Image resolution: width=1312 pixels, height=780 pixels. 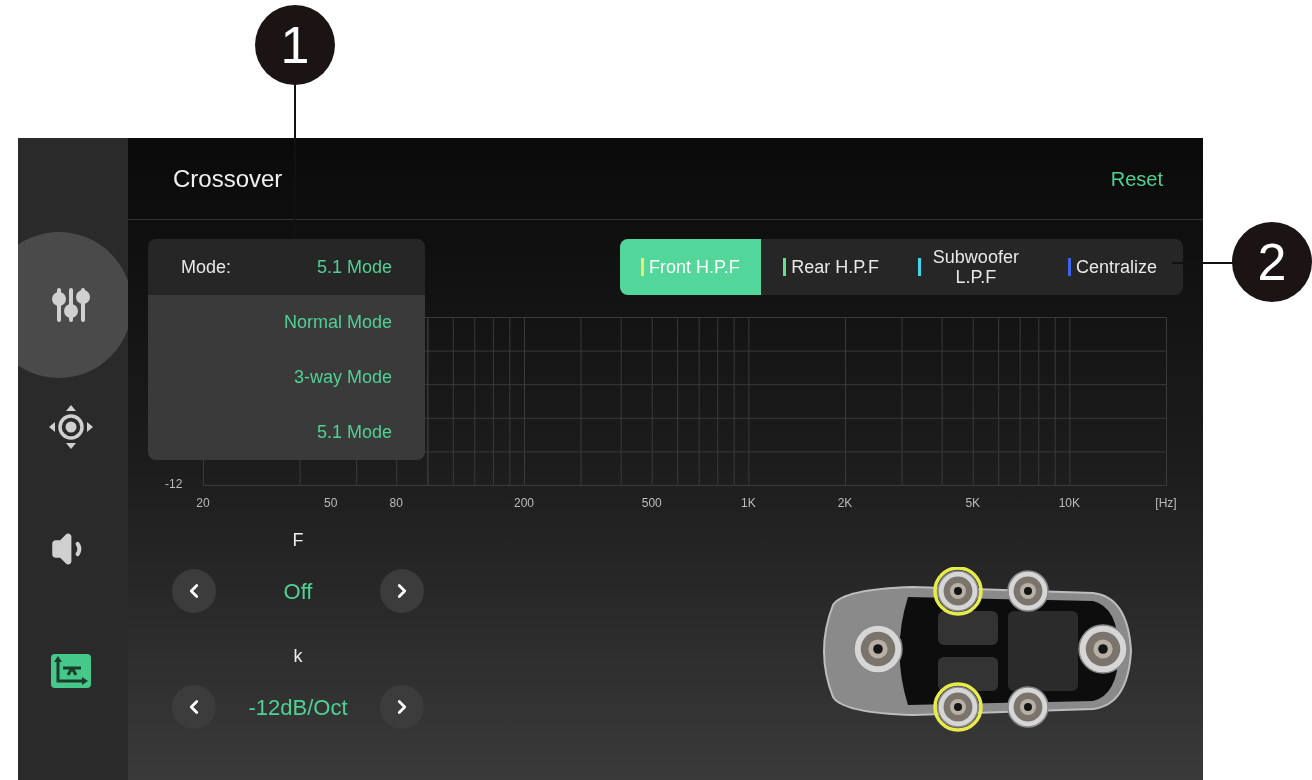 I want to click on reset-button: Reset, so click(x=1136, y=178).